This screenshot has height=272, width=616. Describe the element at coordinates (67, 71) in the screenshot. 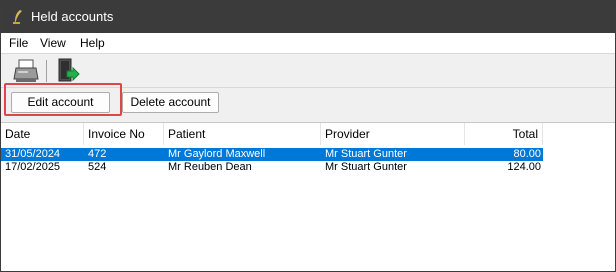

I see `exit-door-icon` at that location.